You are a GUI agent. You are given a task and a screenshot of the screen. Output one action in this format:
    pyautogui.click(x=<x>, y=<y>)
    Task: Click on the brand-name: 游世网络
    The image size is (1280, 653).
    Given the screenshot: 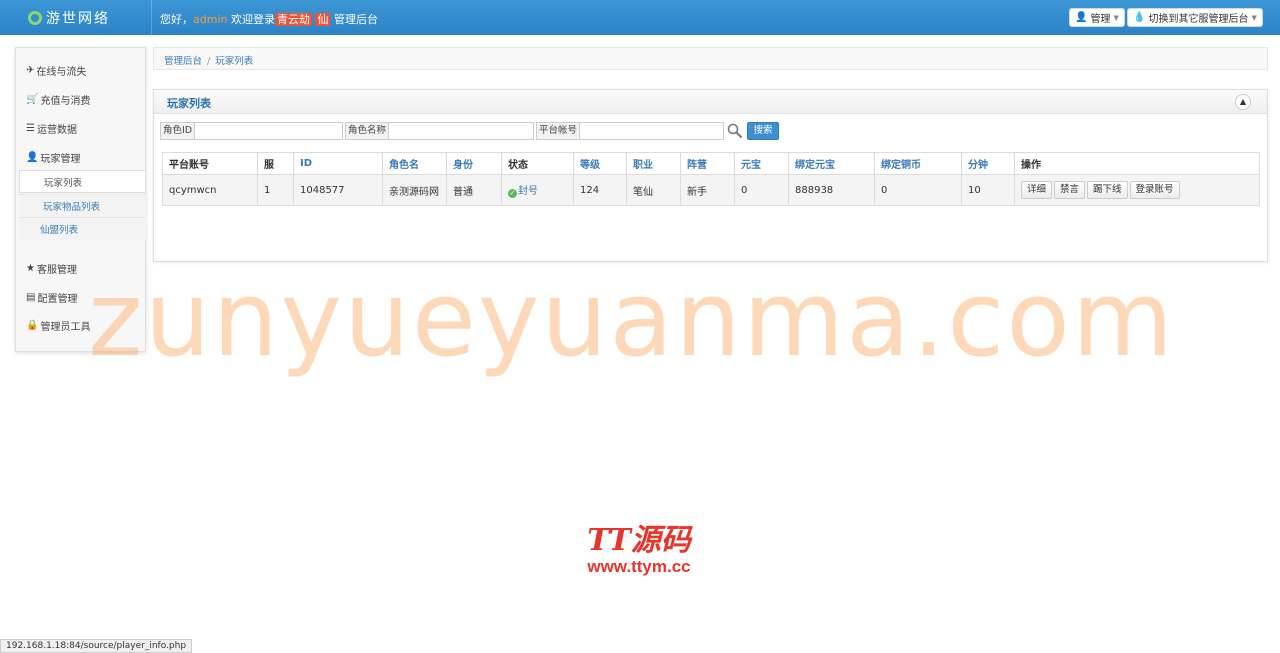 What is the action you would take?
    pyautogui.click(x=78, y=19)
    